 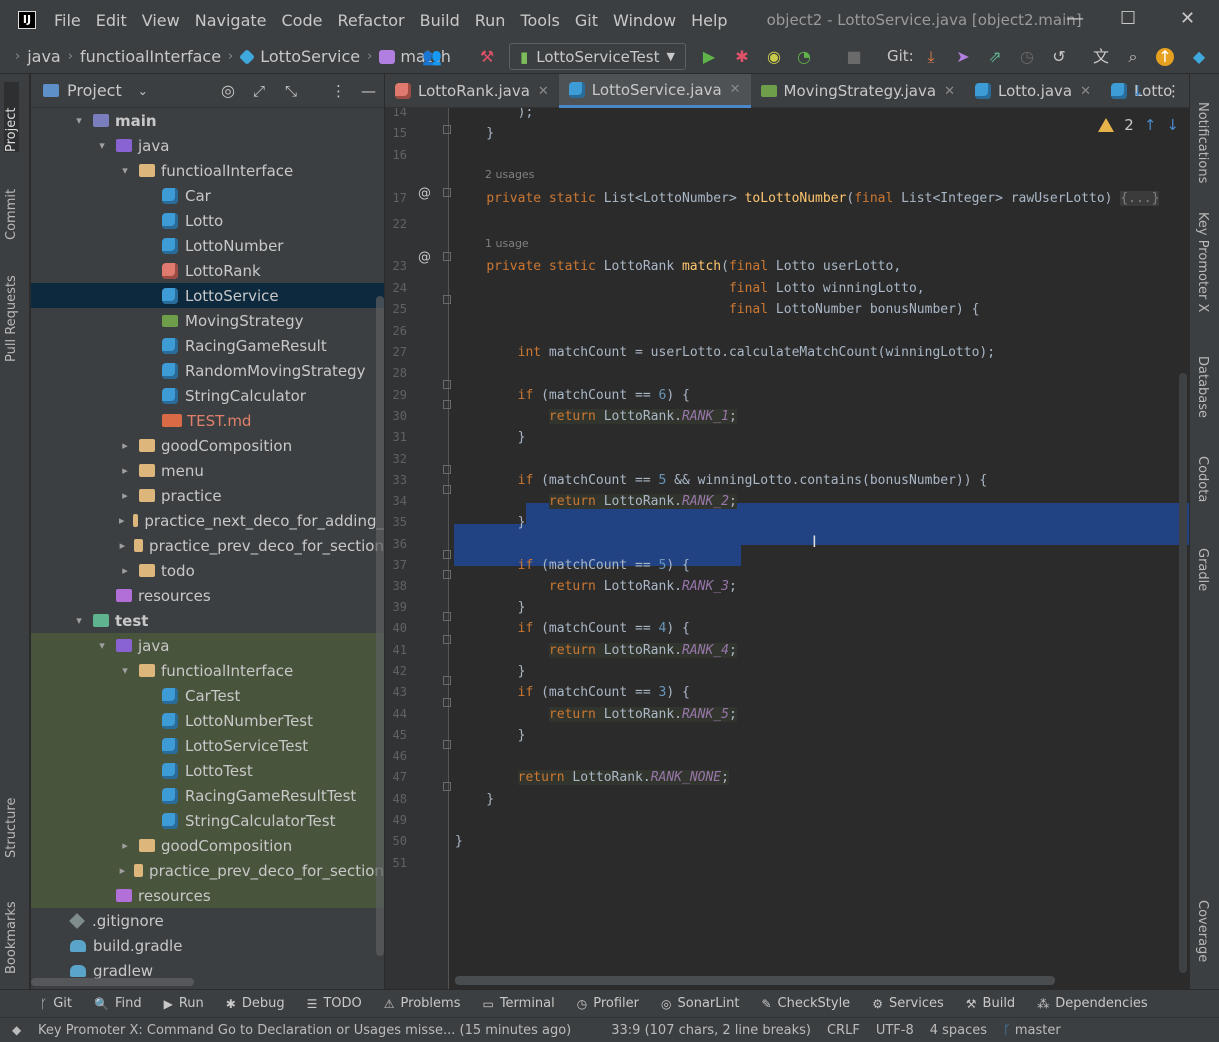 What do you see at coordinates (1038, 1030) in the screenshot?
I see `git-branch: master` at bounding box center [1038, 1030].